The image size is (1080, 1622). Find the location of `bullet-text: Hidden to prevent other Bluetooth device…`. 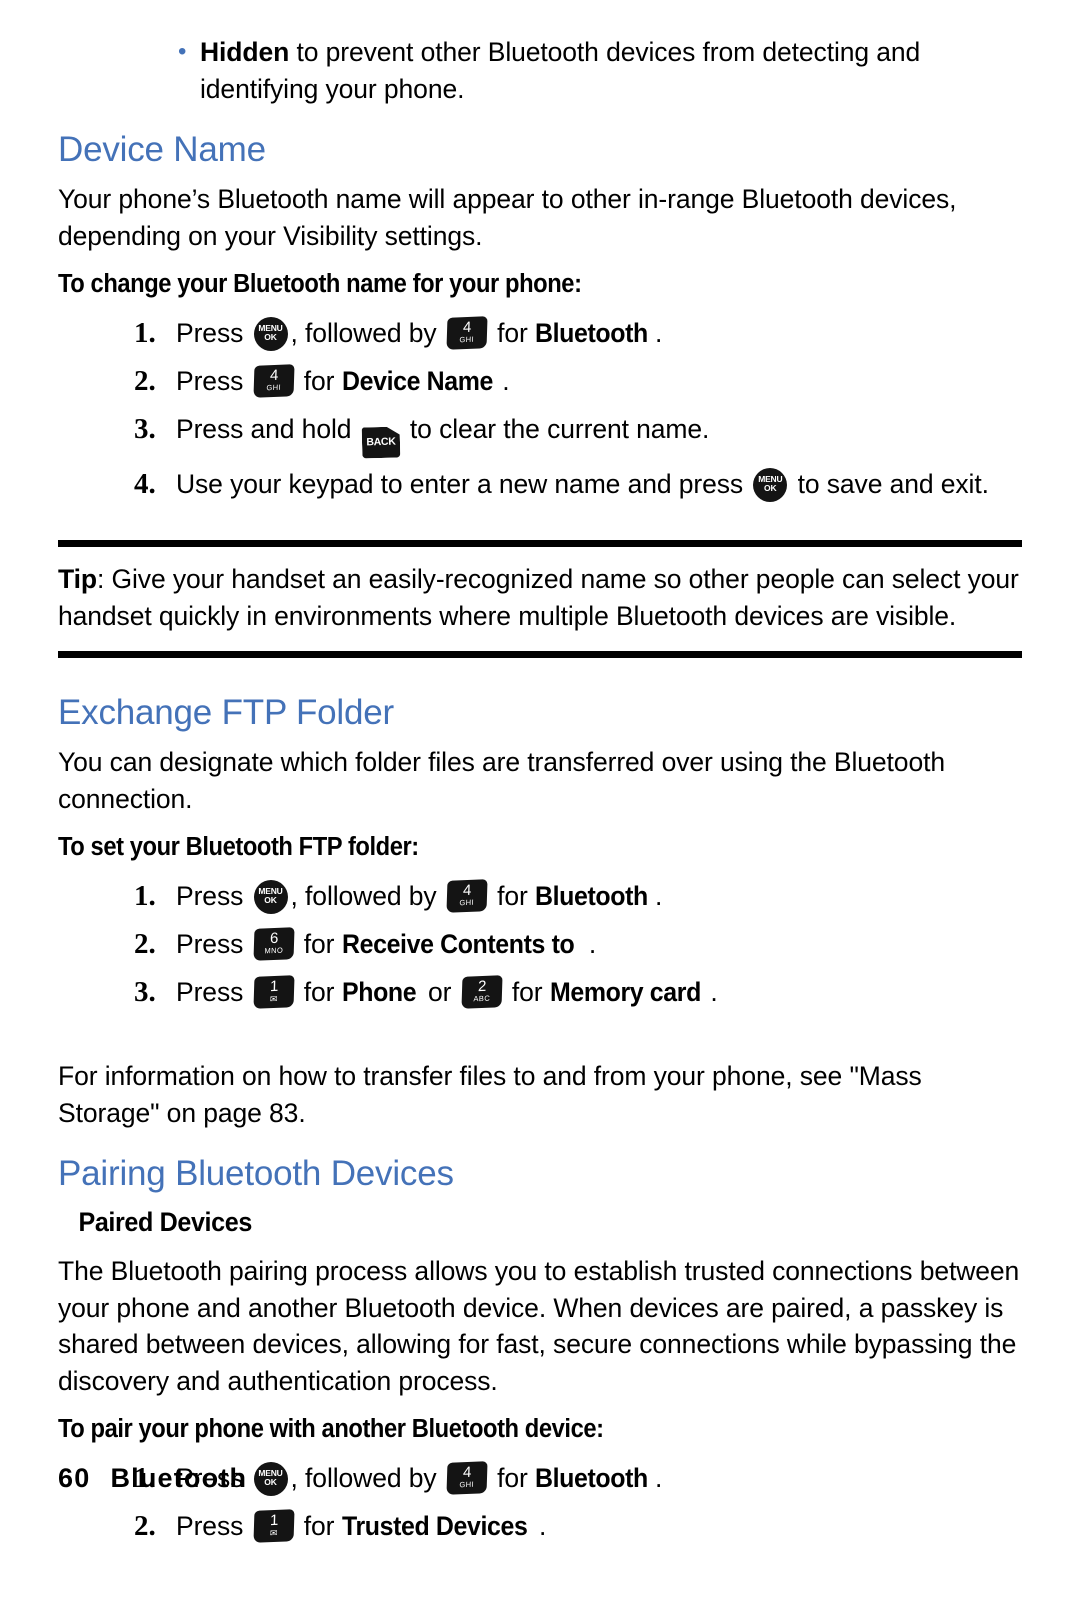

bullet-text: Hidden to prevent other Bluetooth device… is located at coordinates (611, 70).